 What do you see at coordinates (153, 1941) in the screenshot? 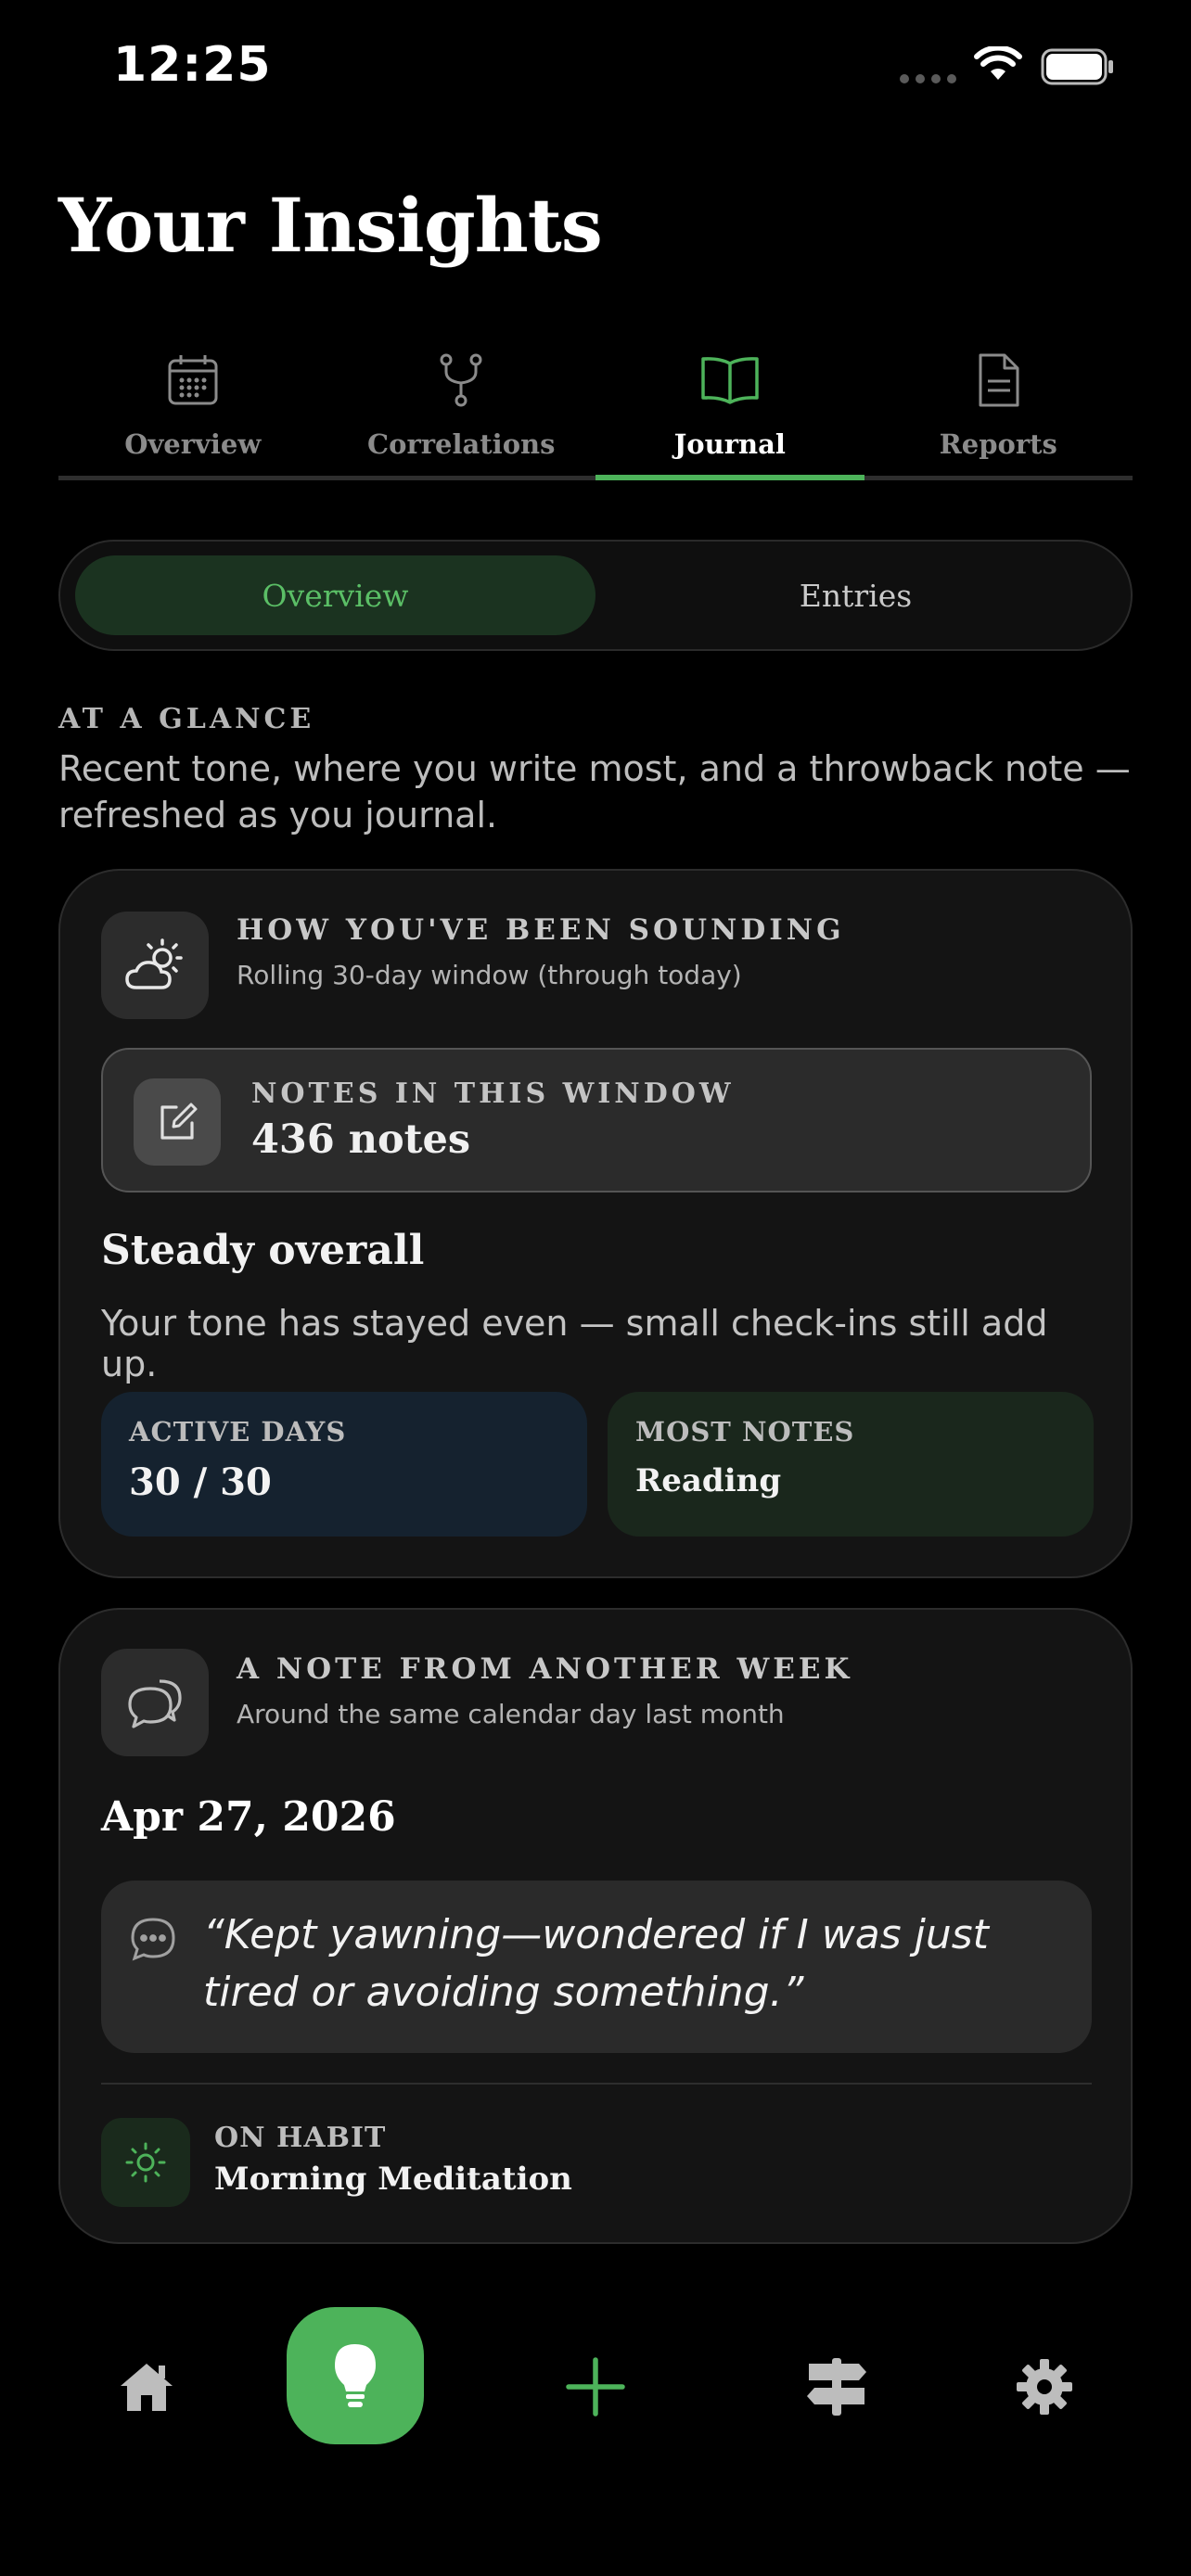
I see `message-dots-icon` at bounding box center [153, 1941].